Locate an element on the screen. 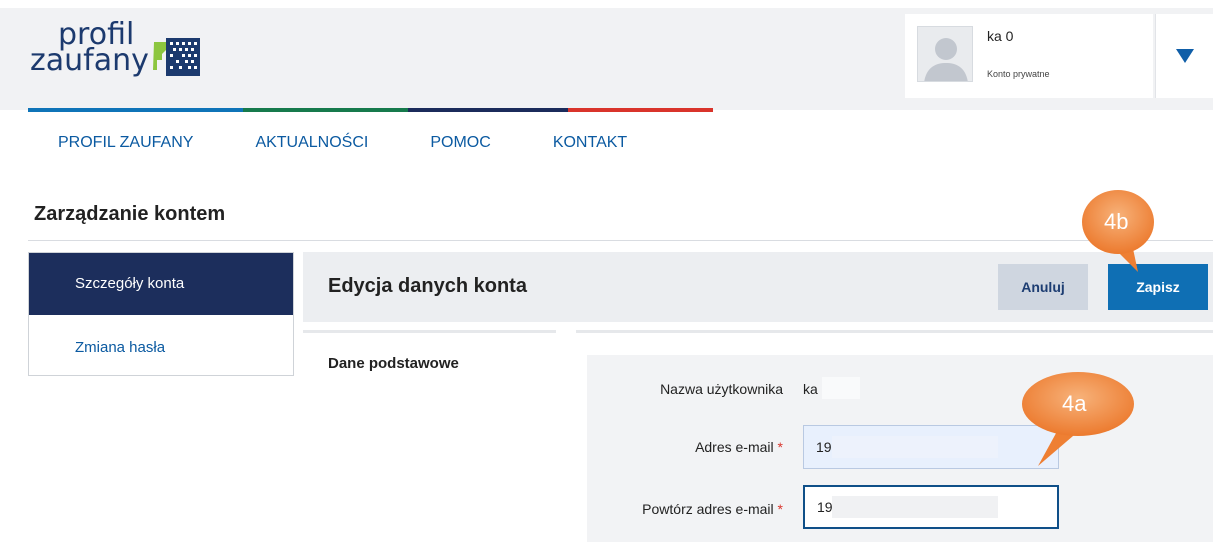 The image size is (1213, 542). callout-4b: 4b is located at coordinates (1118, 232).